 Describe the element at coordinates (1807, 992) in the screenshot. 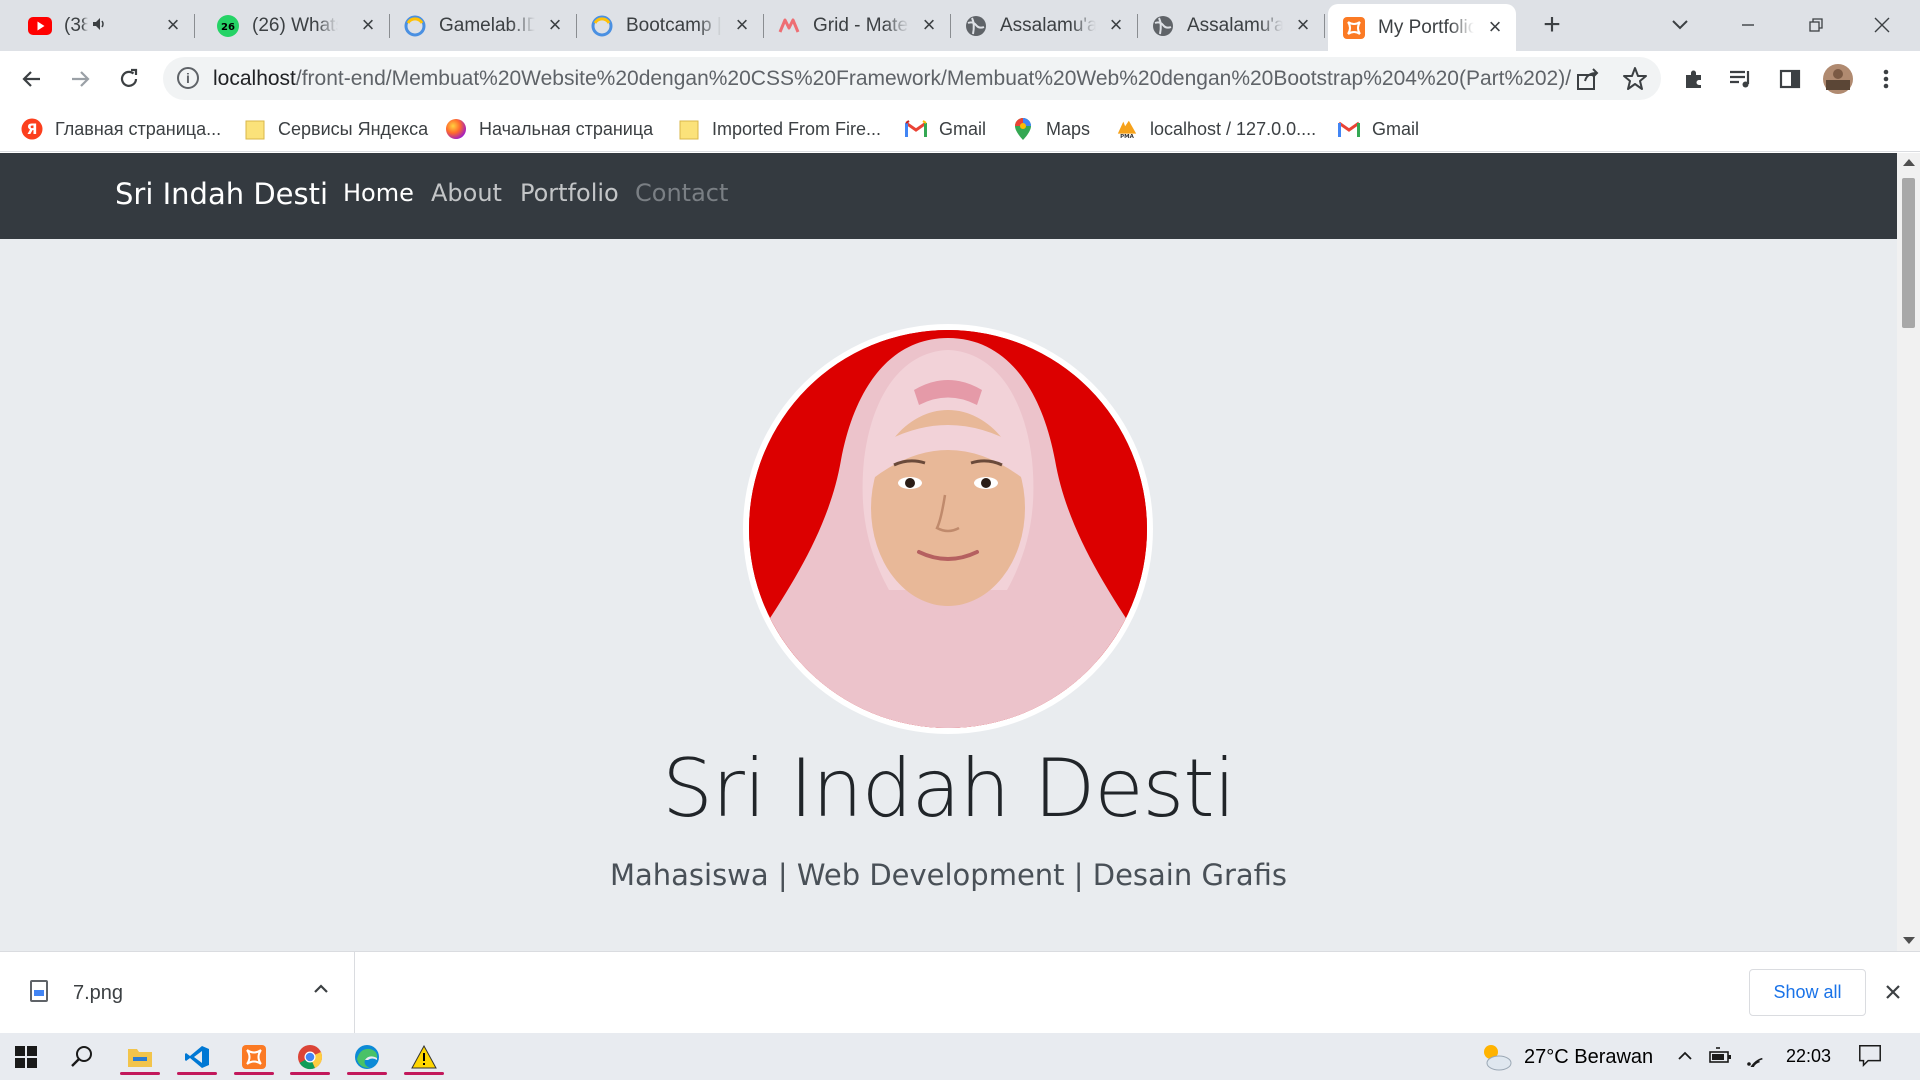

I see `show-all-button: Show all` at that location.